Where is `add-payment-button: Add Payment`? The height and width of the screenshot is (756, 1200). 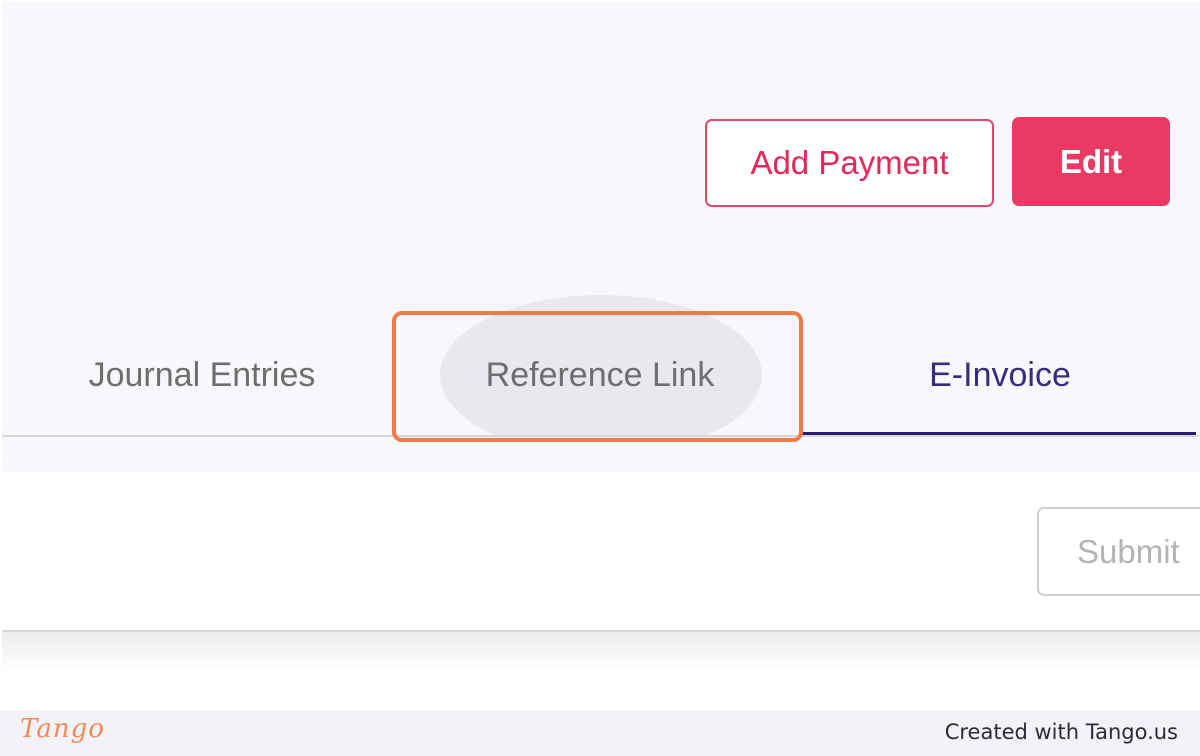
add-payment-button: Add Payment is located at coordinates (849, 163).